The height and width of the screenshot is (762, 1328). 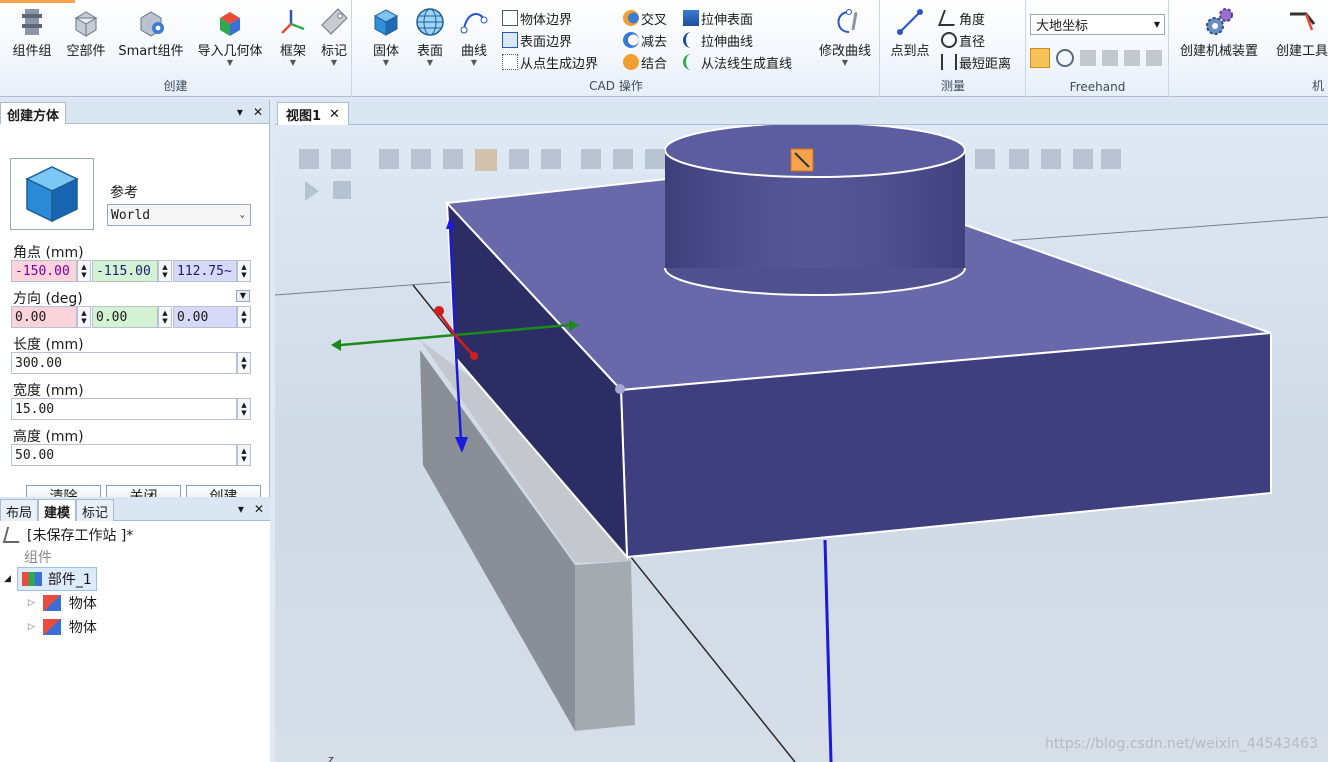 What do you see at coordinates (67, 535) in the screenshot?
I see `tree-station-row: [未保存工作站 ]*` at bounding box center [67, 535].